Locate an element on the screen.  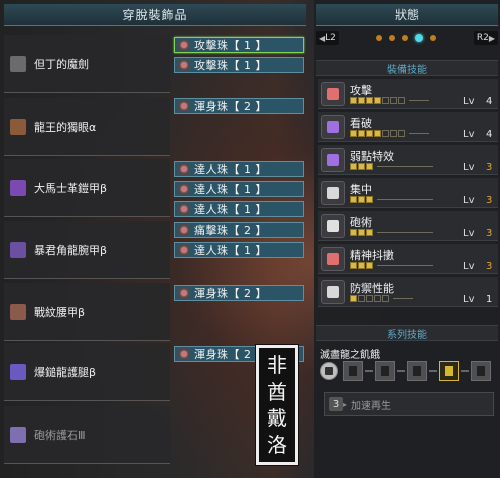
skill-row: 攻擊 Lv 4 is located at coordinates (408, 94).